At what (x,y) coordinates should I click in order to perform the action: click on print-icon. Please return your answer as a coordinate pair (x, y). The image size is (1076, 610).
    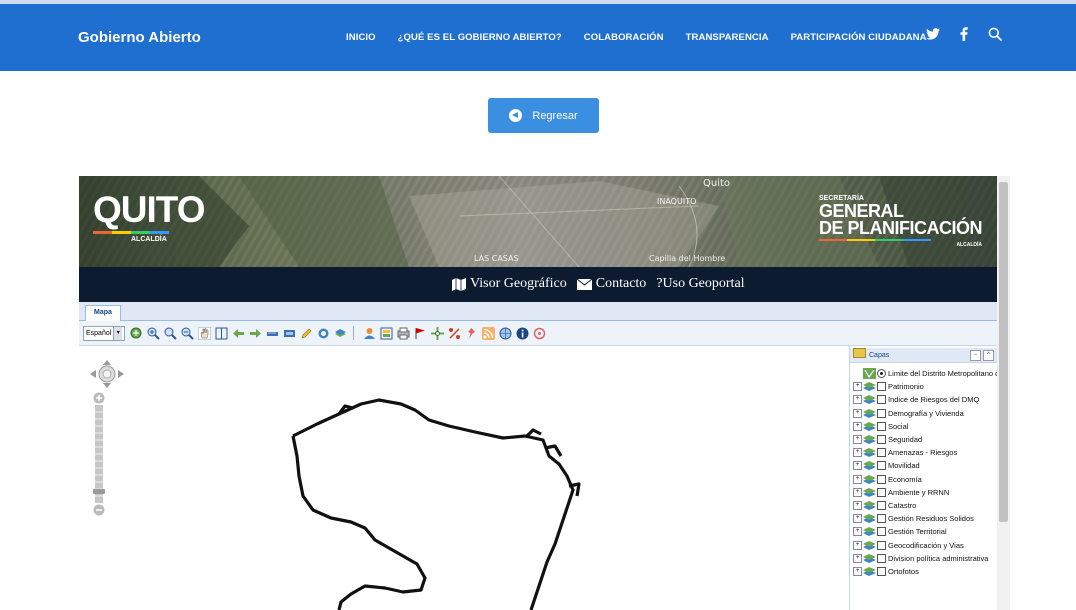
    Looking at the image, I should click on (403, 333).